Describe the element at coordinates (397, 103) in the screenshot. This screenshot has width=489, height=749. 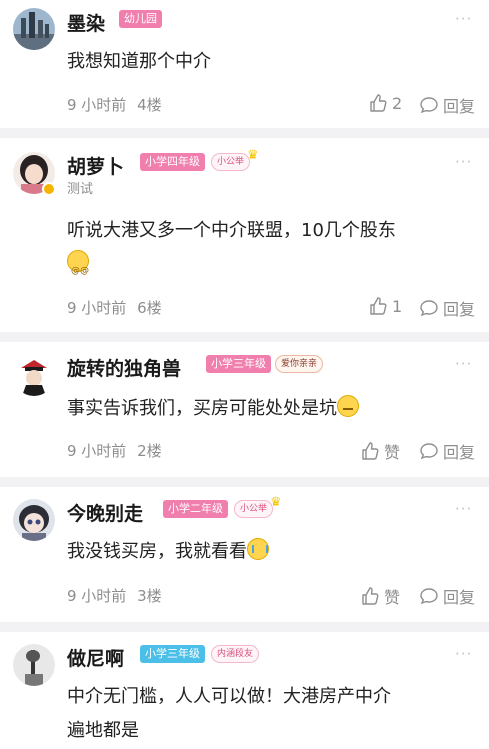
I see `like-count: 2` at that location.